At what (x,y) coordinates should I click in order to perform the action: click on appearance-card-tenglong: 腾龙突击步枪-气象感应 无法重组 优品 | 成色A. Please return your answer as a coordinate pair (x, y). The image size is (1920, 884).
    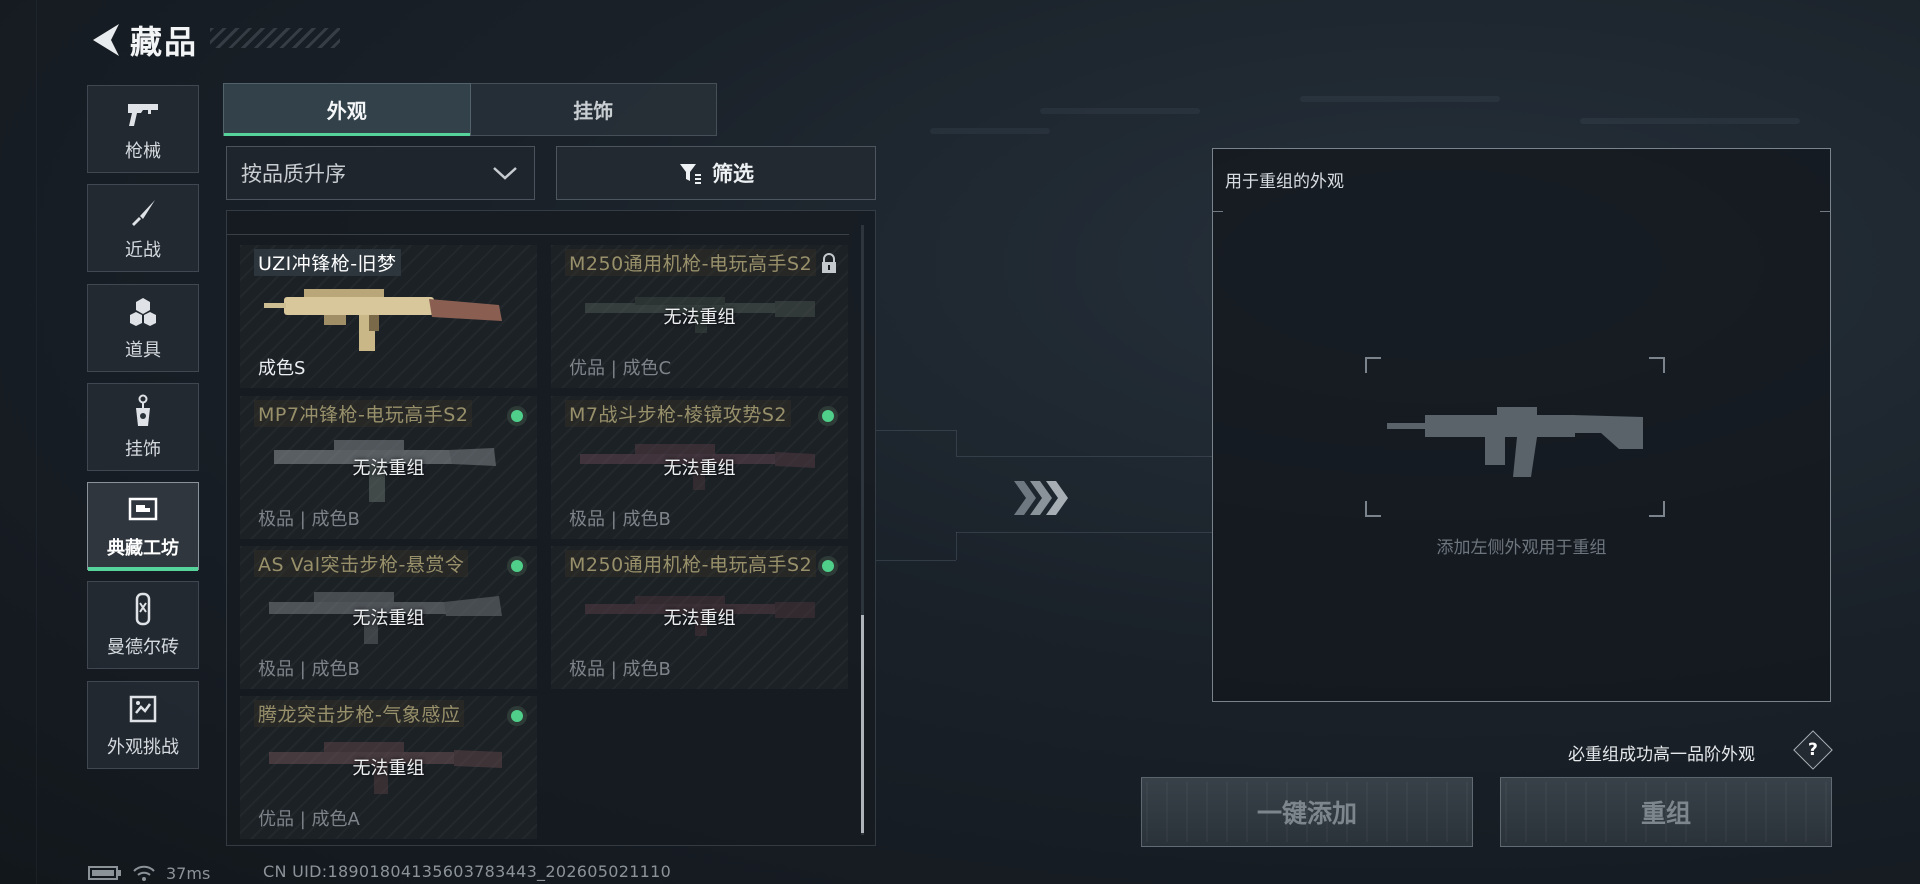
    Looking at the image, I should click on (388, 767).